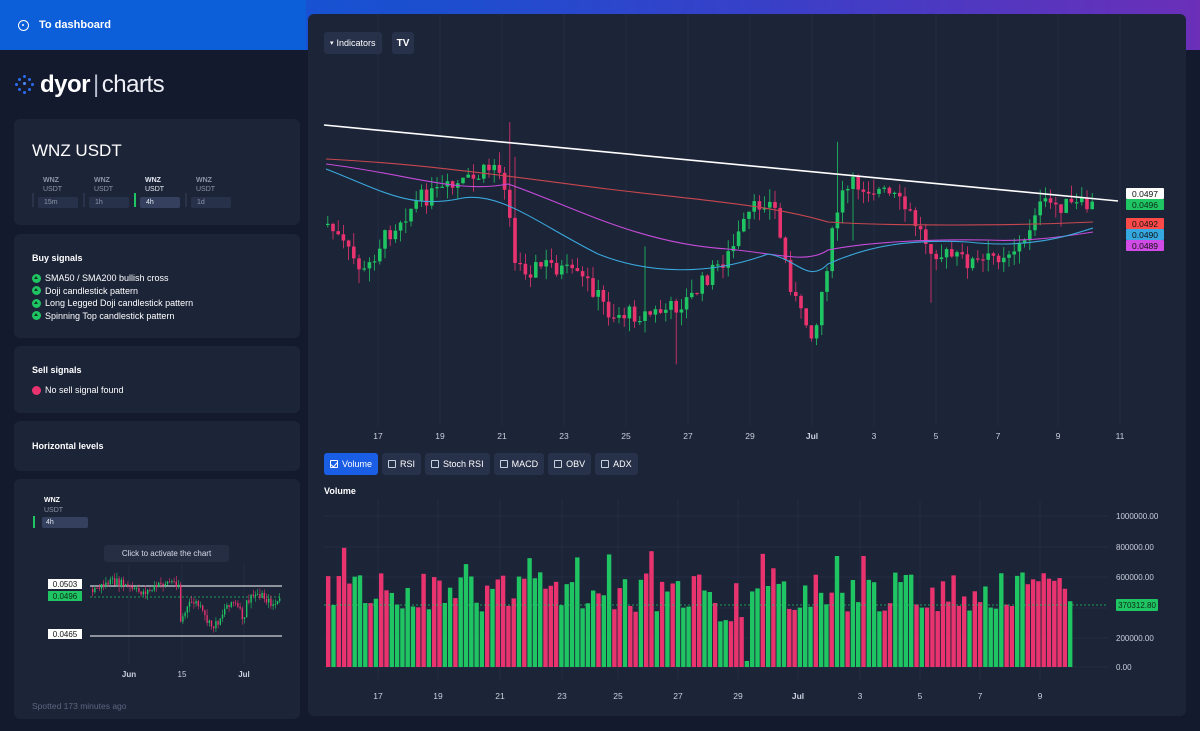  What do you see at coordinates (519, 464) in the screenshot?
I see `indicator-tab-macd: MACD` at bounding box center [519, 464].